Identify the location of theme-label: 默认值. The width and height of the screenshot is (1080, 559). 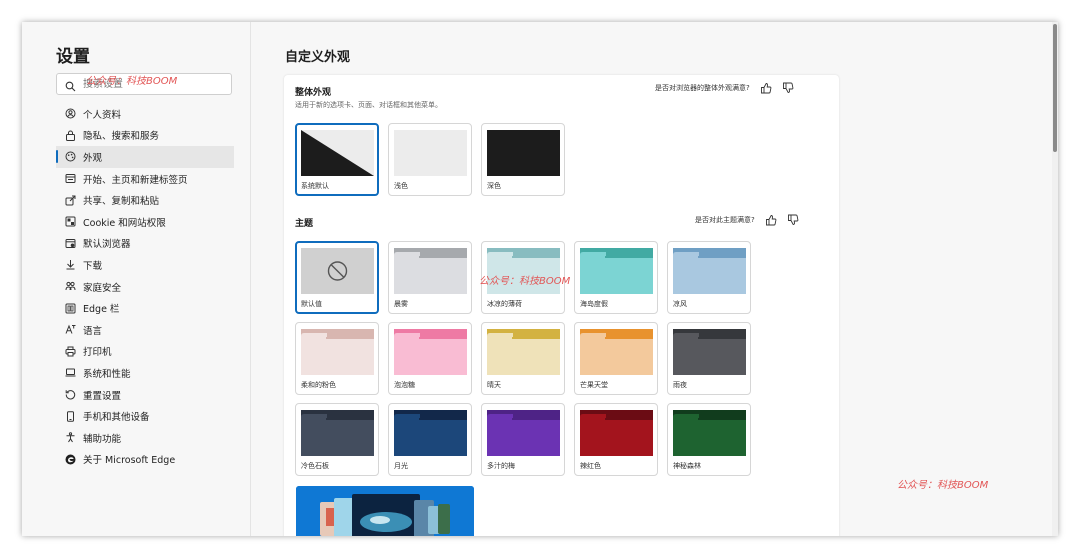
(311, 304).